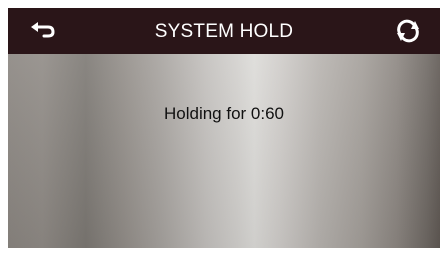  I want to click on refresh-icon, so click(408, 31).